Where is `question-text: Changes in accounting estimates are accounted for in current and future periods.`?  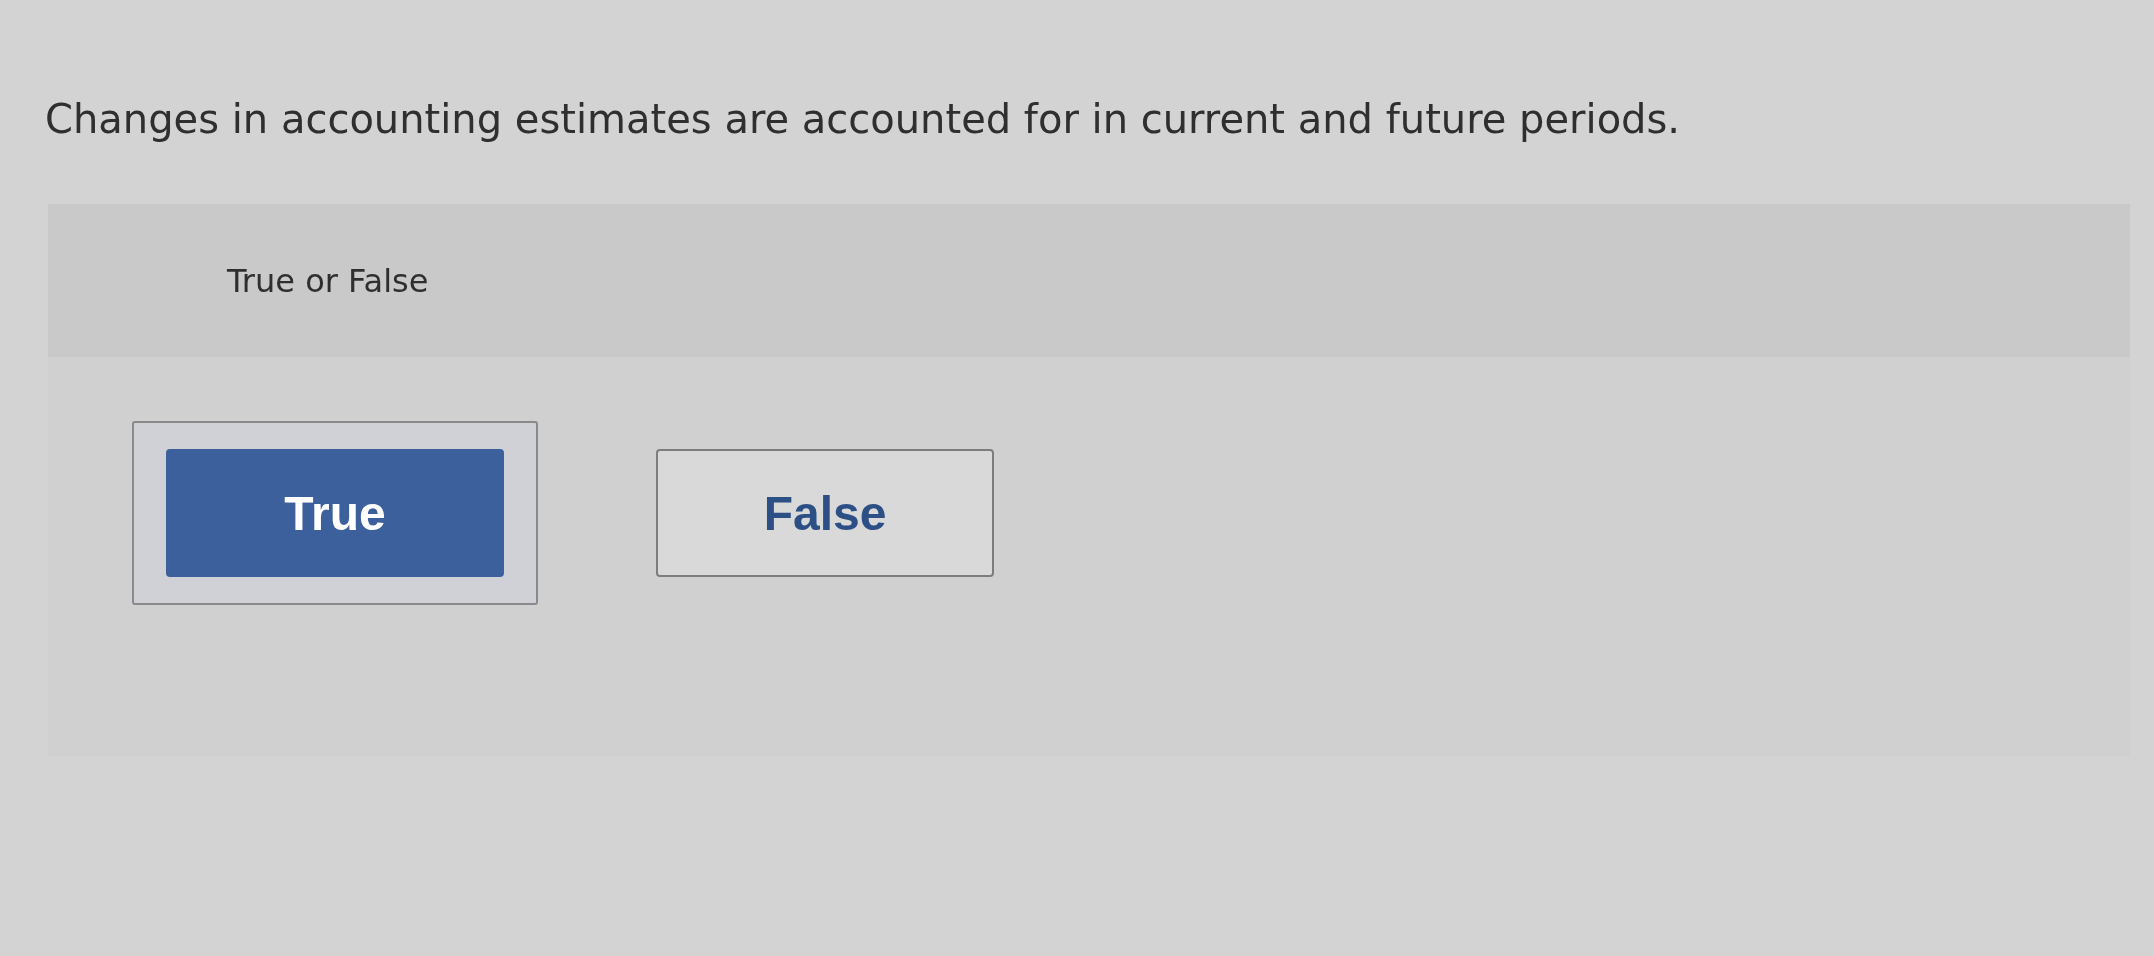
question-text: Changes in accounting estimates are accounted for in current and future periods. is located at coordinates (863, 119).